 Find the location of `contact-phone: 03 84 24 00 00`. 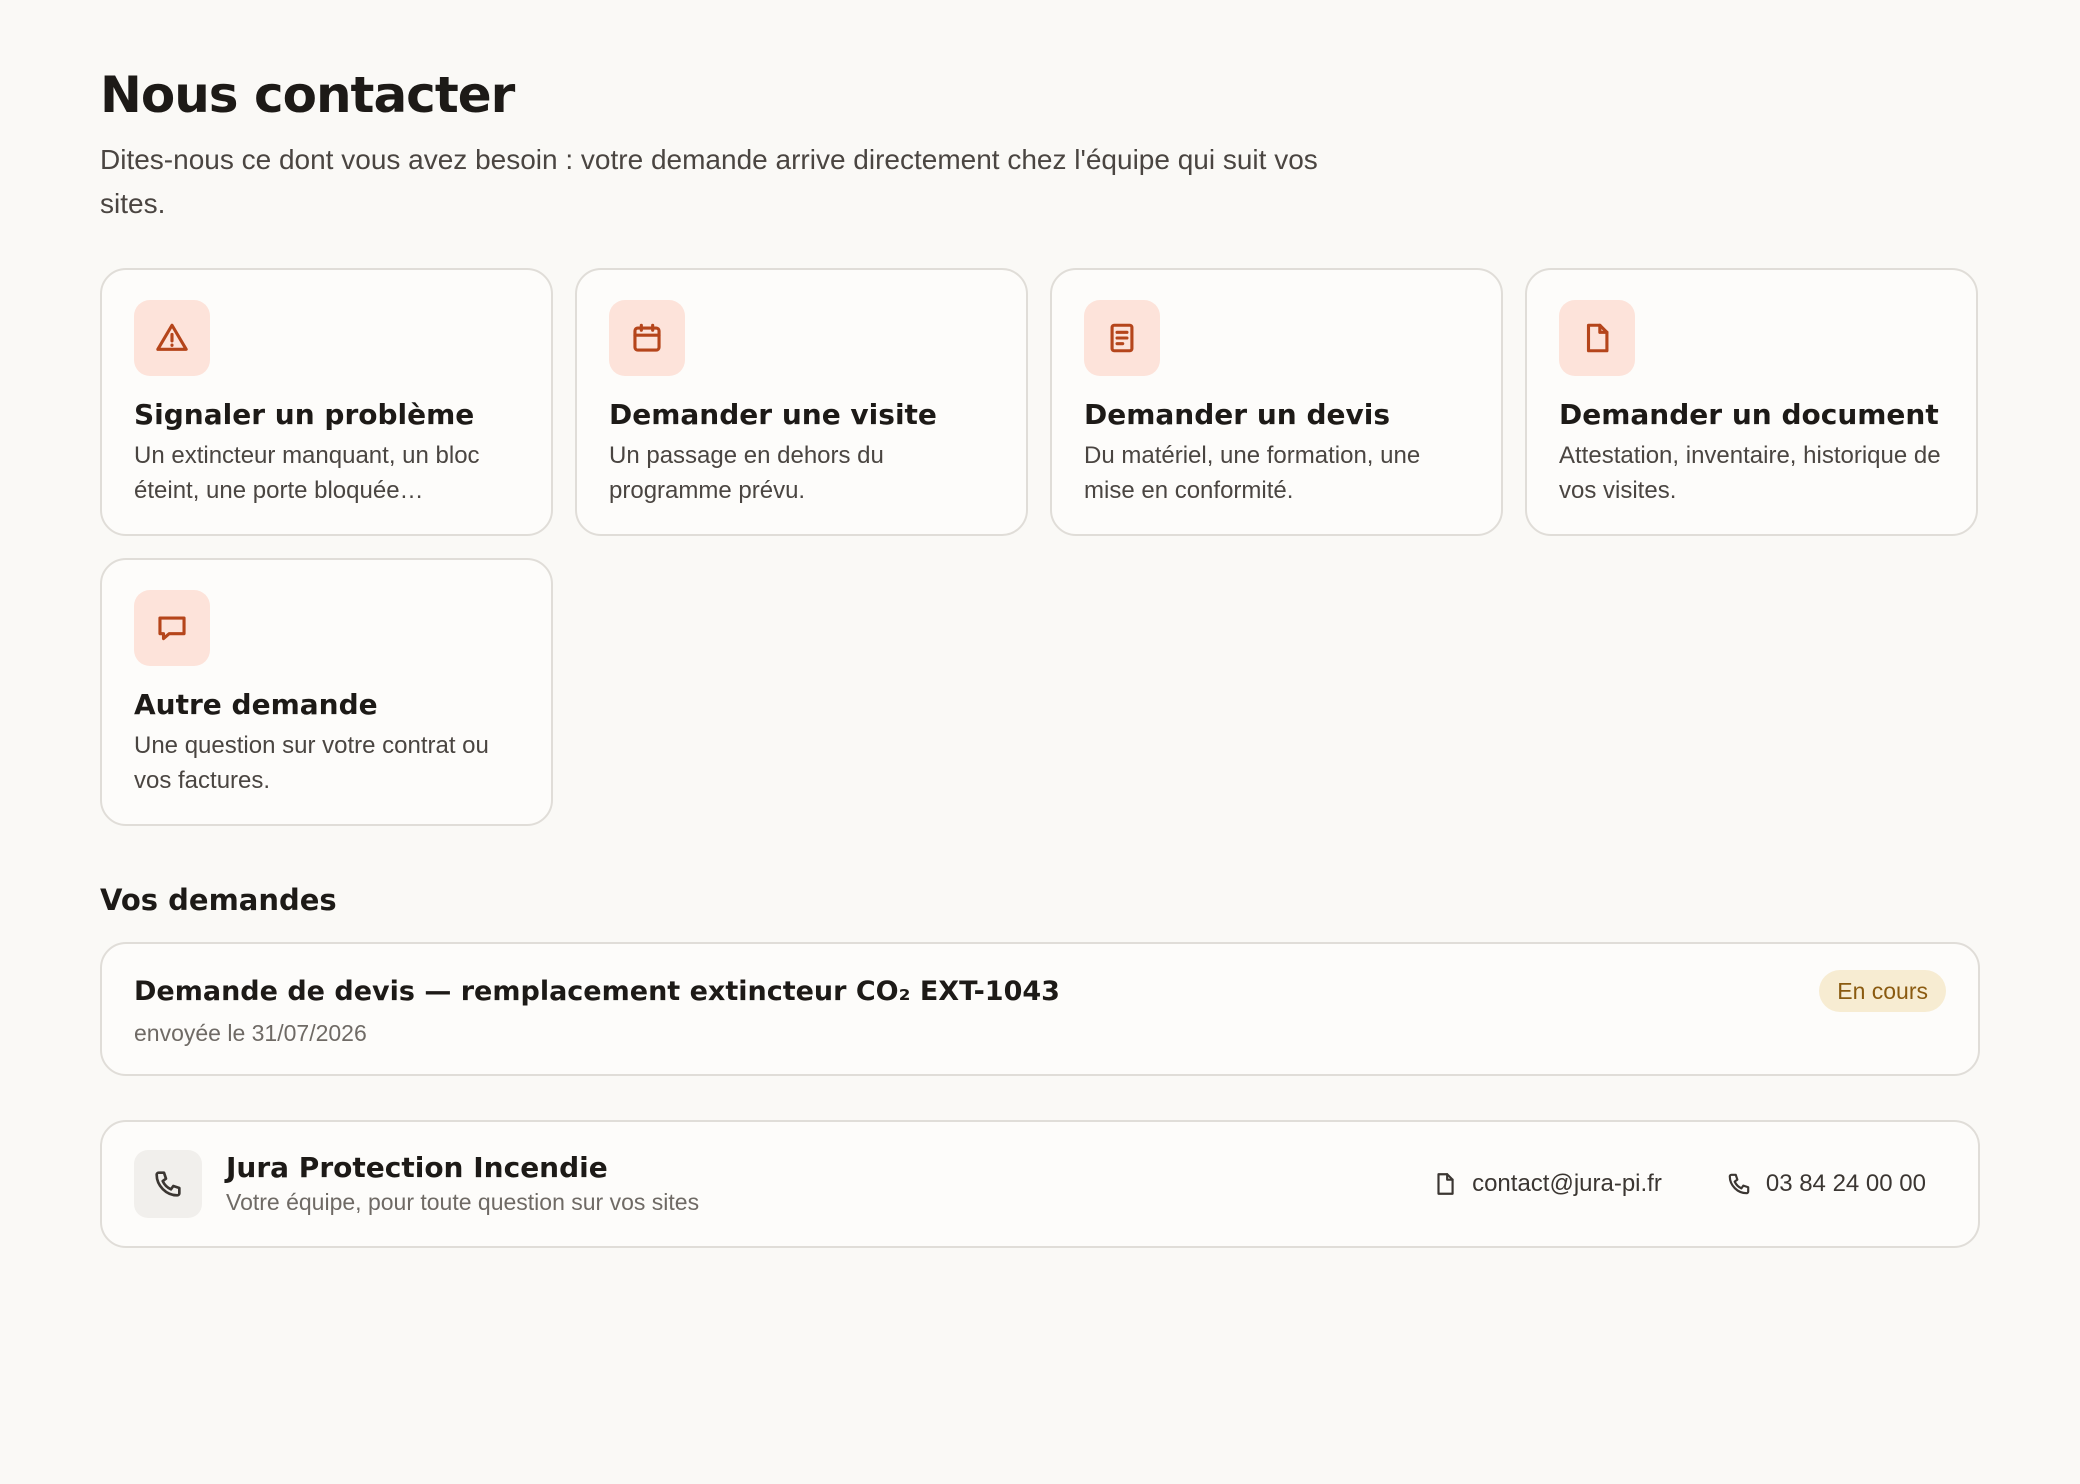

contact-phone: 03 84 24 00 00 is located at coordinates (1845, 1183).